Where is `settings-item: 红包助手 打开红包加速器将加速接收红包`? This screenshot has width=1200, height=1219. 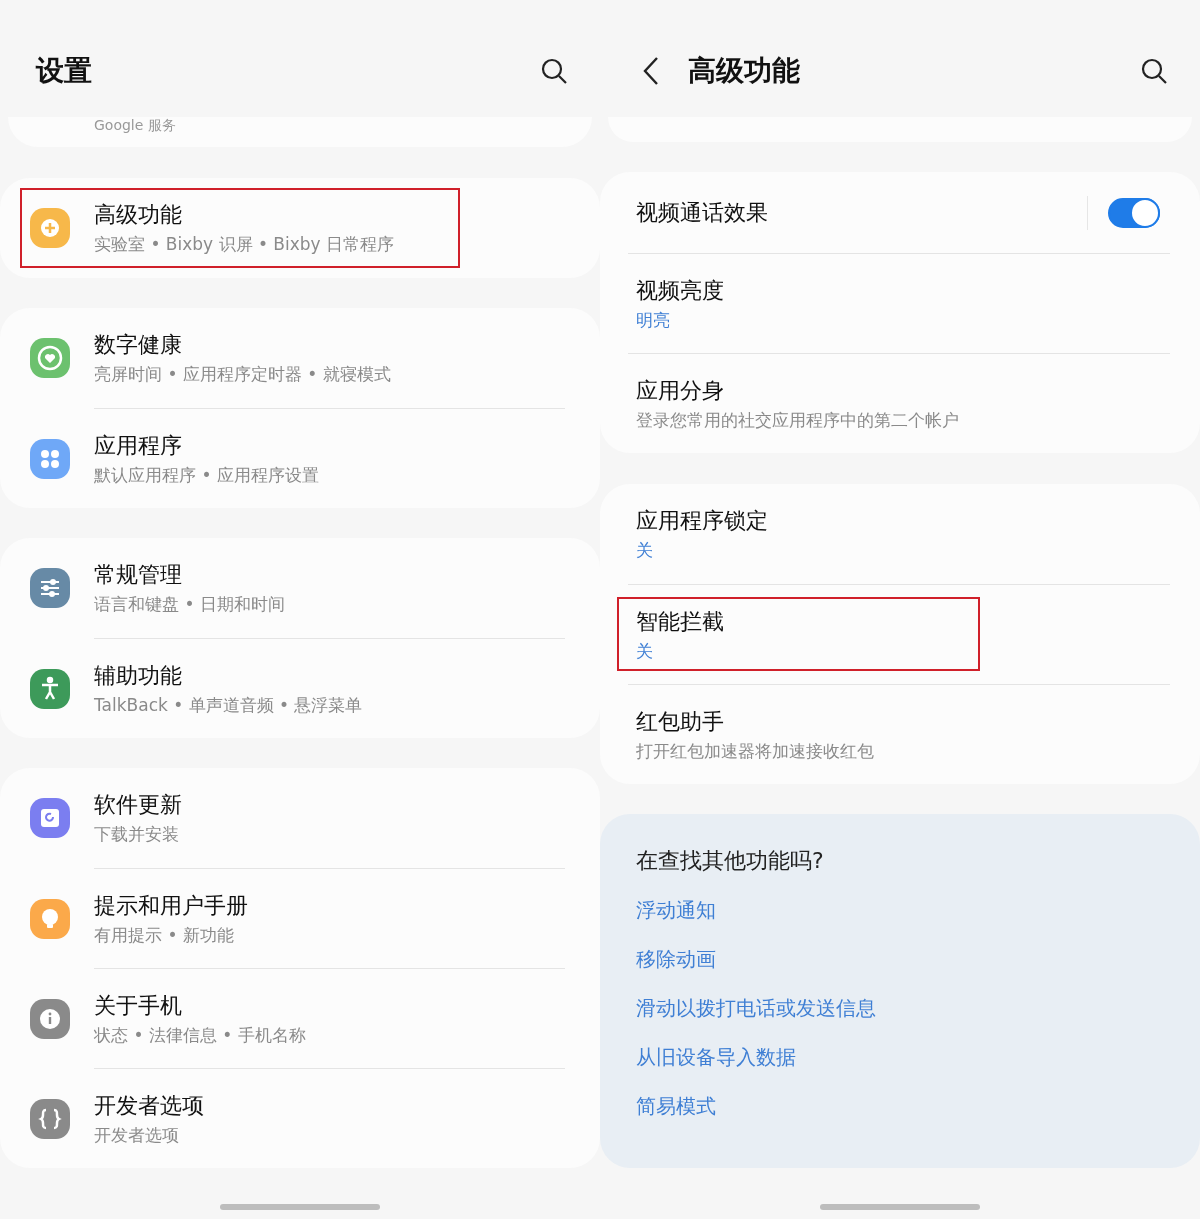 settings-item: 红包助手 打开红包加速器将加速接收红包 is located at coordinates (900, 734).